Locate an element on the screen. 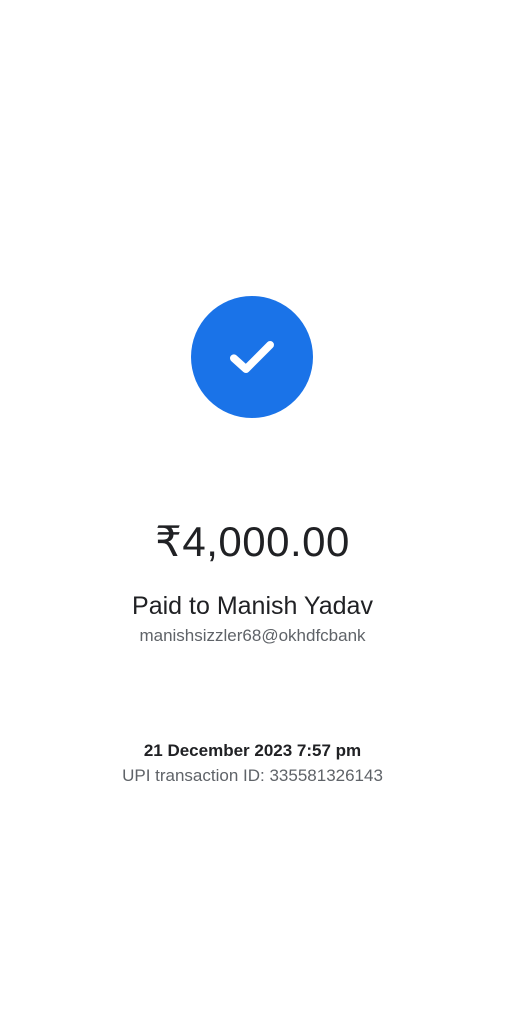  payee-name: Paid to Manish Yadav is located at coordinates (252, 606).